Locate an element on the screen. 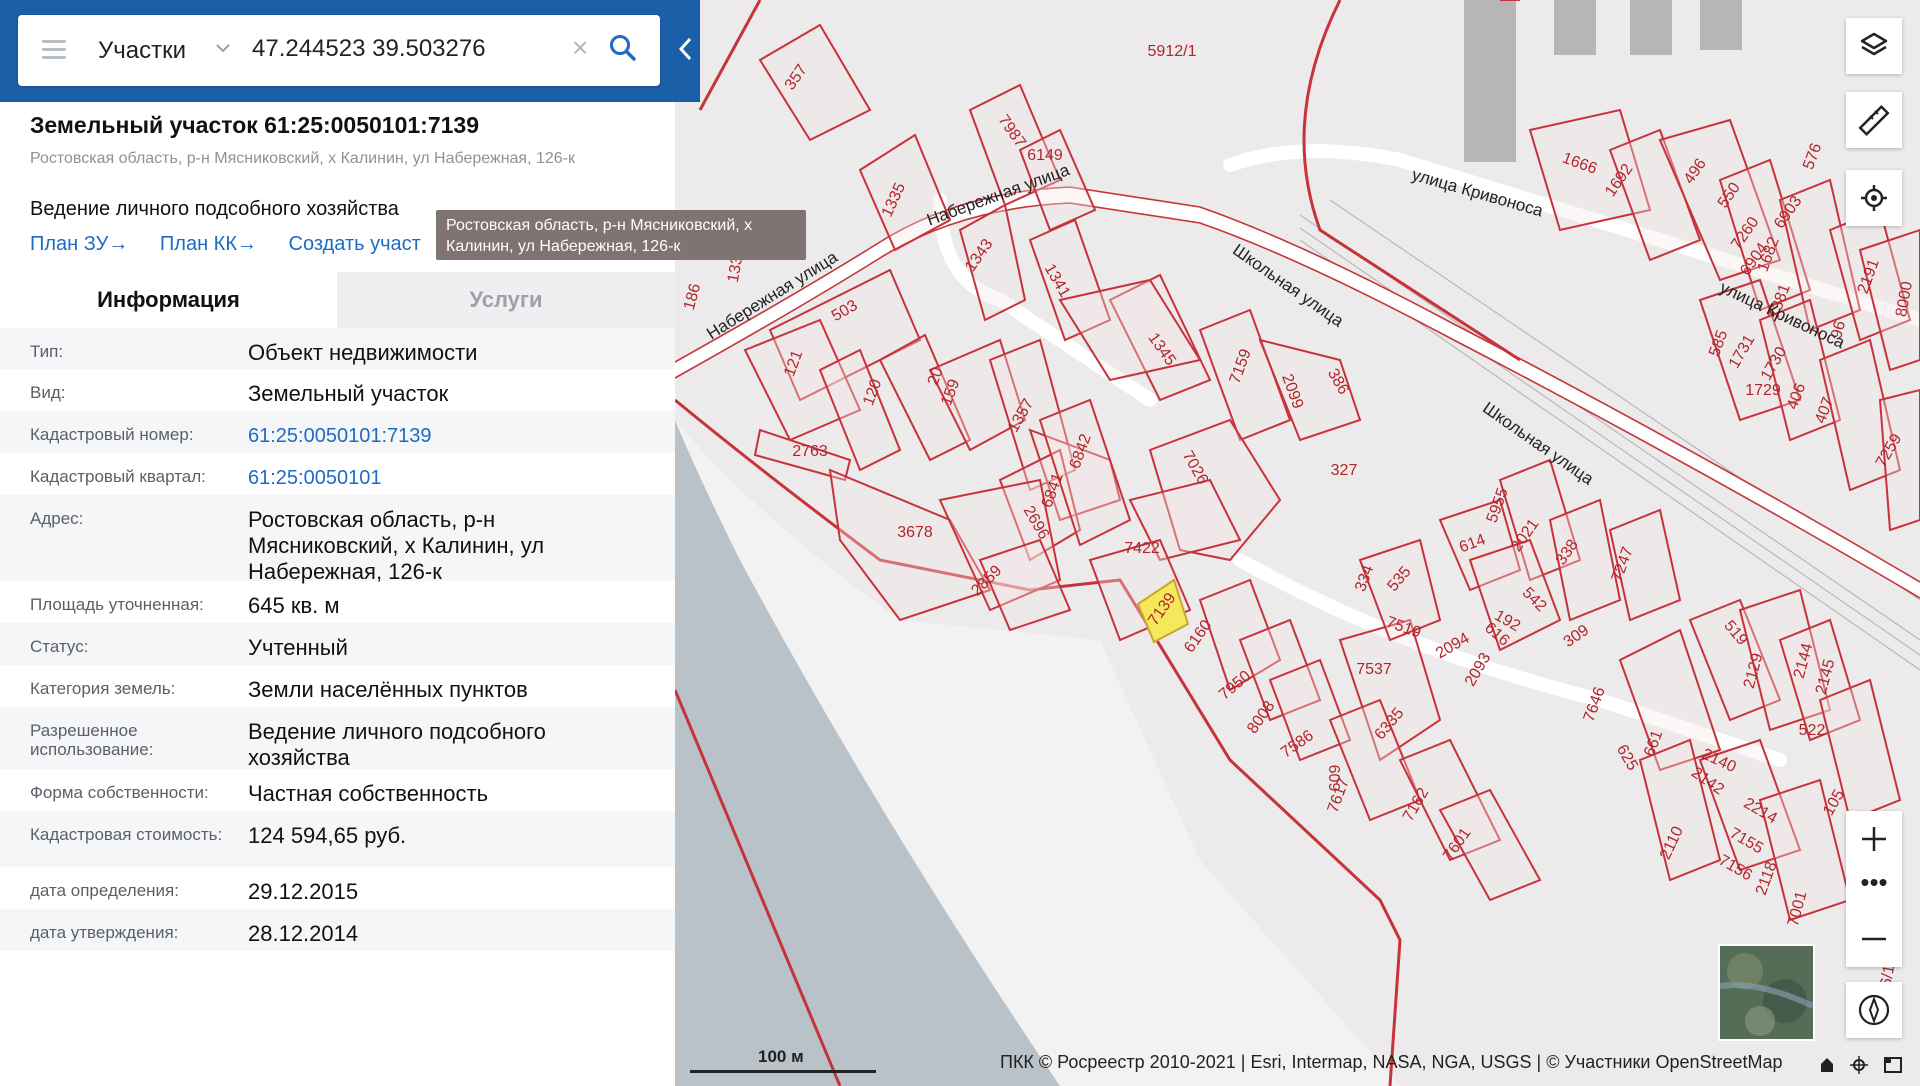  measure-button is located at coordinates (1874, 120).